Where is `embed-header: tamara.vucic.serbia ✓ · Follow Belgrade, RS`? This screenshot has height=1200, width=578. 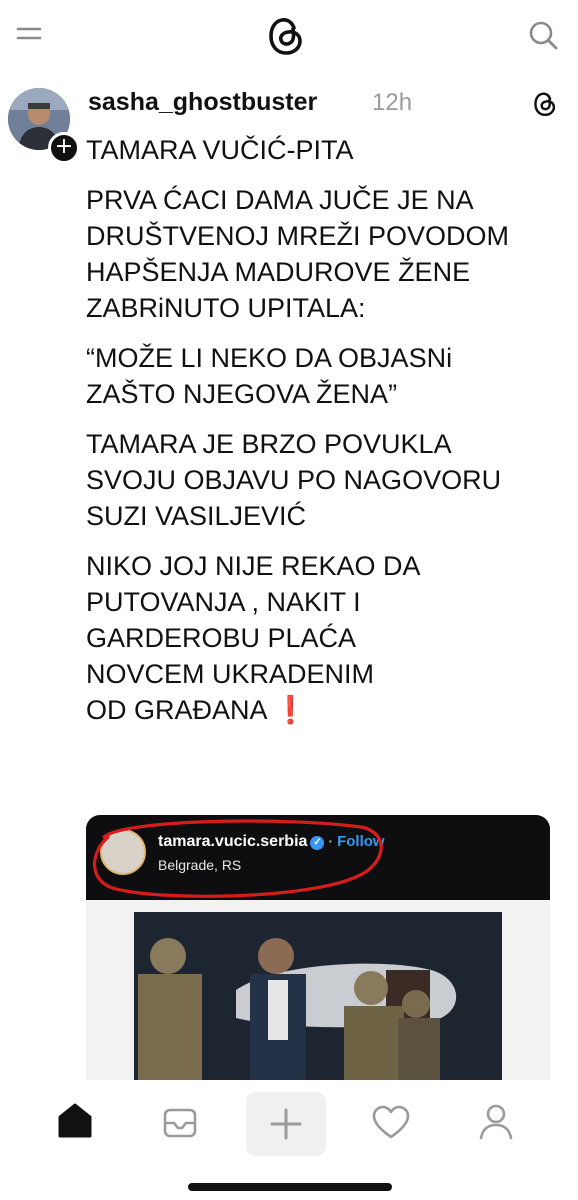 embed-header: tamara.vucic.serbia ✓ · Follow Belgrade, RS is located at coordinates (318, 857).